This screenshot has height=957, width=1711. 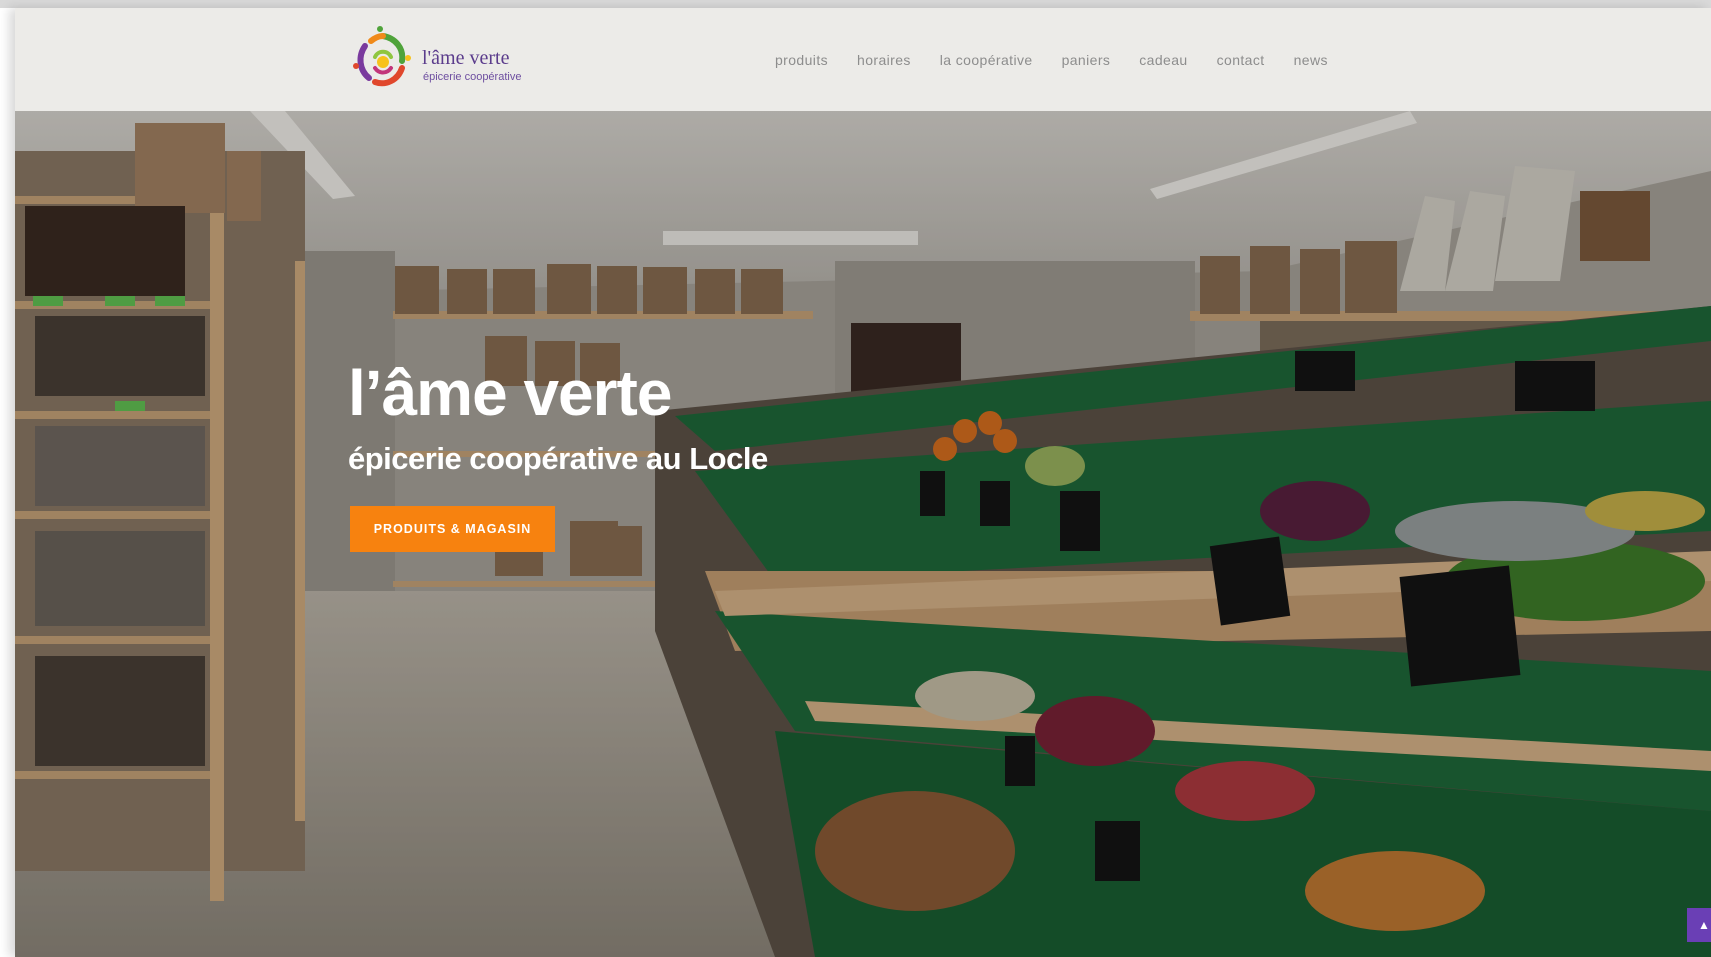 I want to click on nav-item-news: news, so click(x=1311, y=60).